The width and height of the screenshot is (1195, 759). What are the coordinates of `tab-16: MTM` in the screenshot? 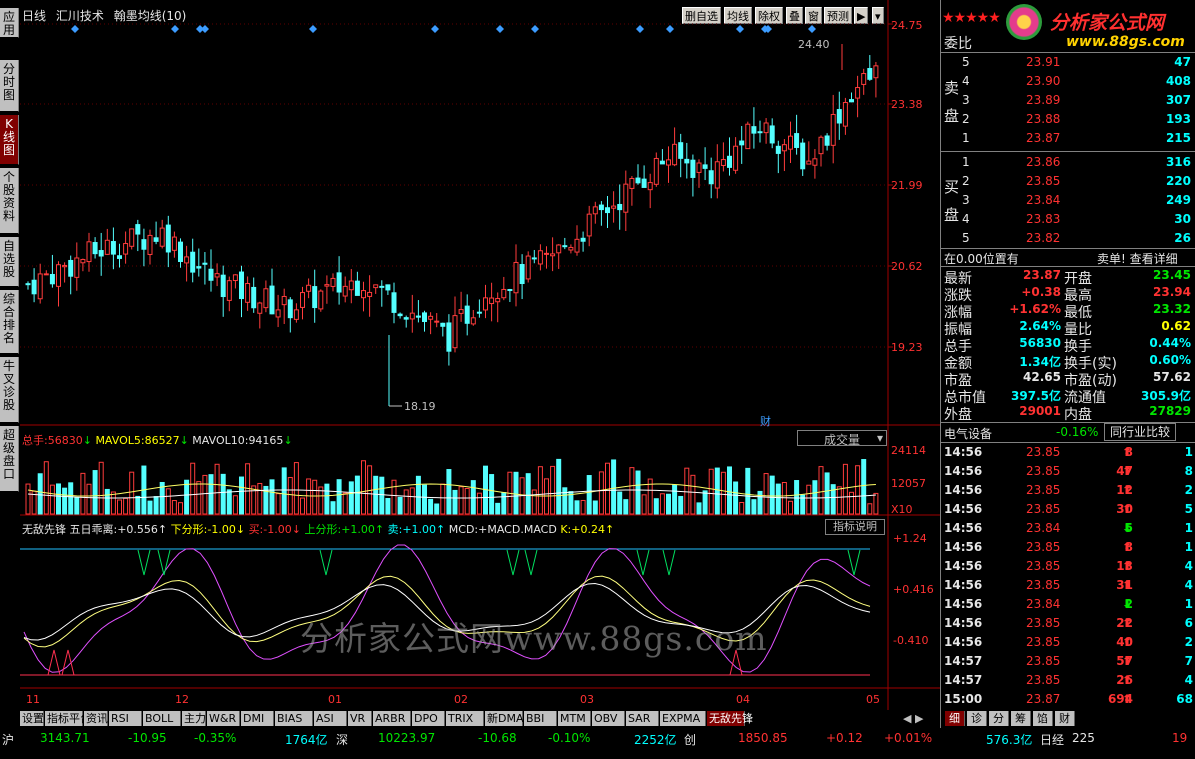 It's located at (574, 718).